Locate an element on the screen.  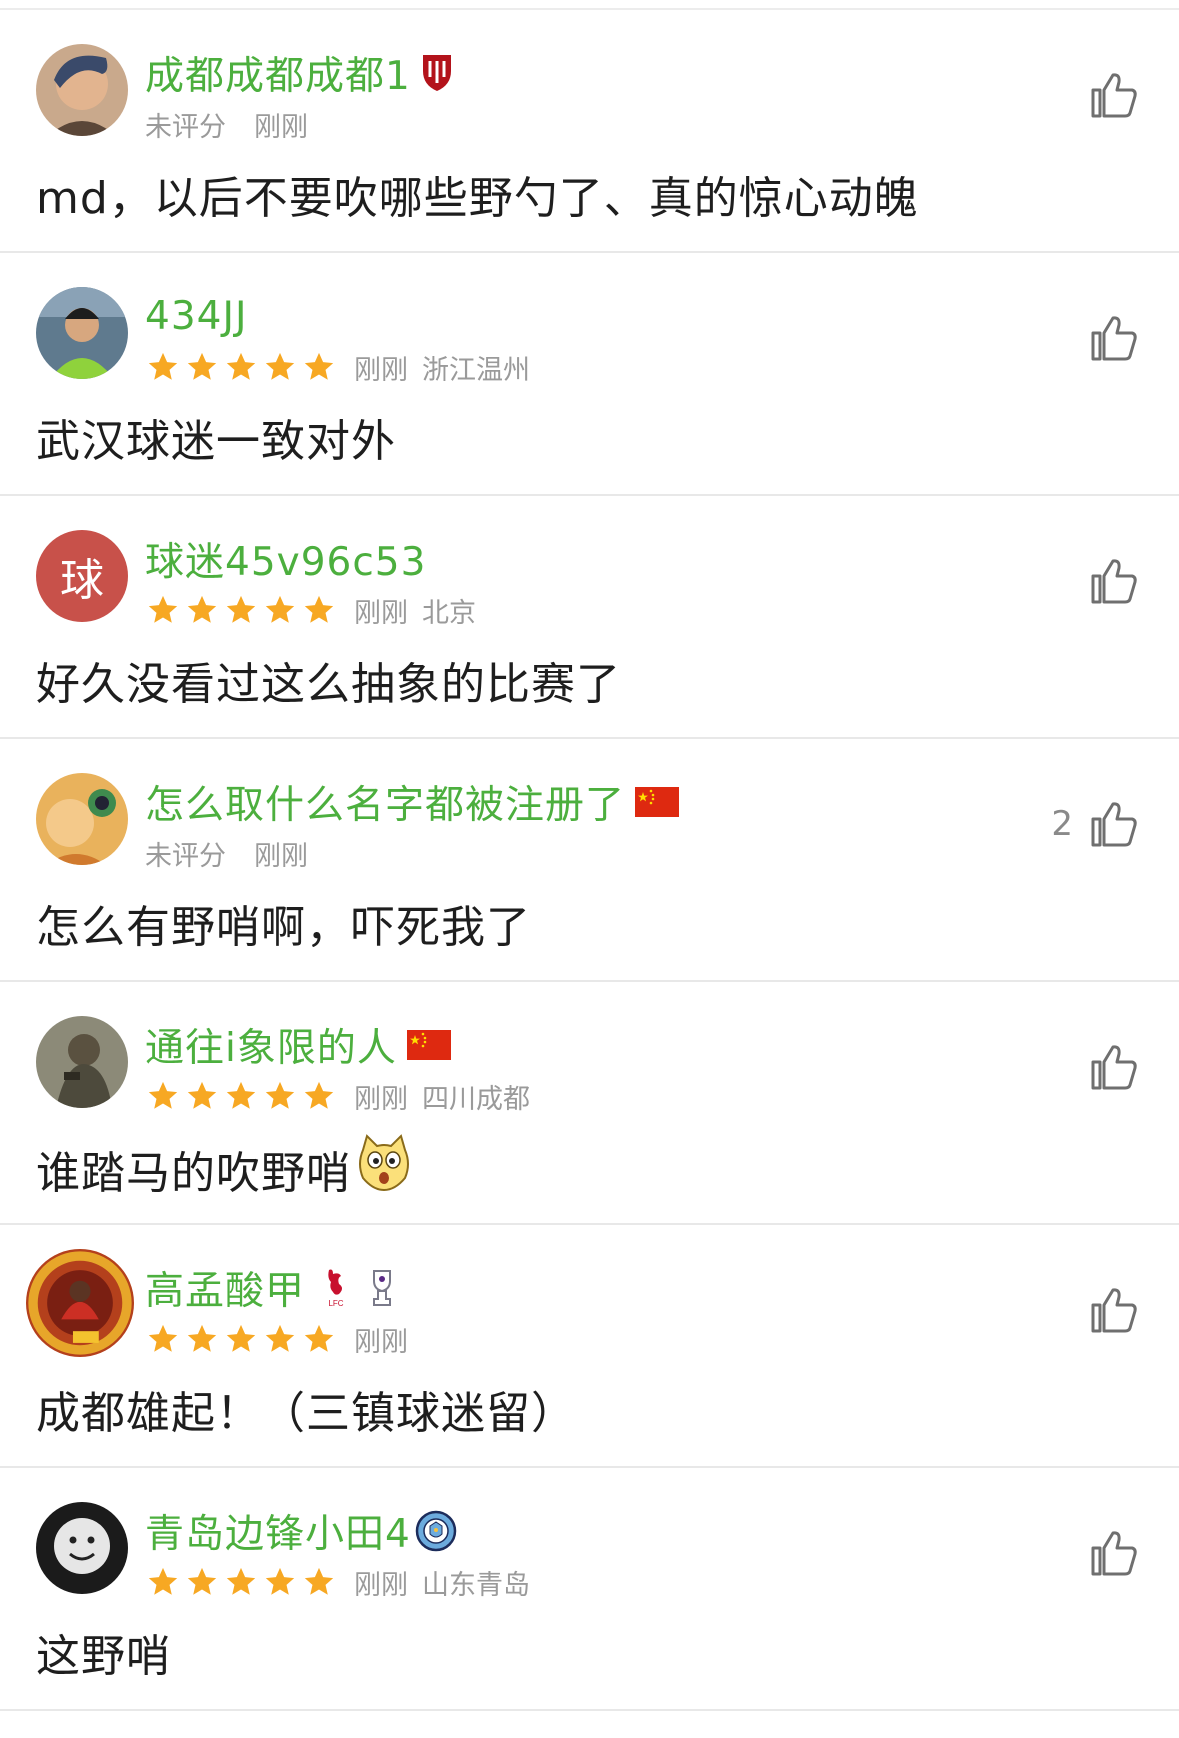
comment-item: 434JJ 刚刚 浙江温州 武汉球迷一致对外 is located at coordinates (589, 374).